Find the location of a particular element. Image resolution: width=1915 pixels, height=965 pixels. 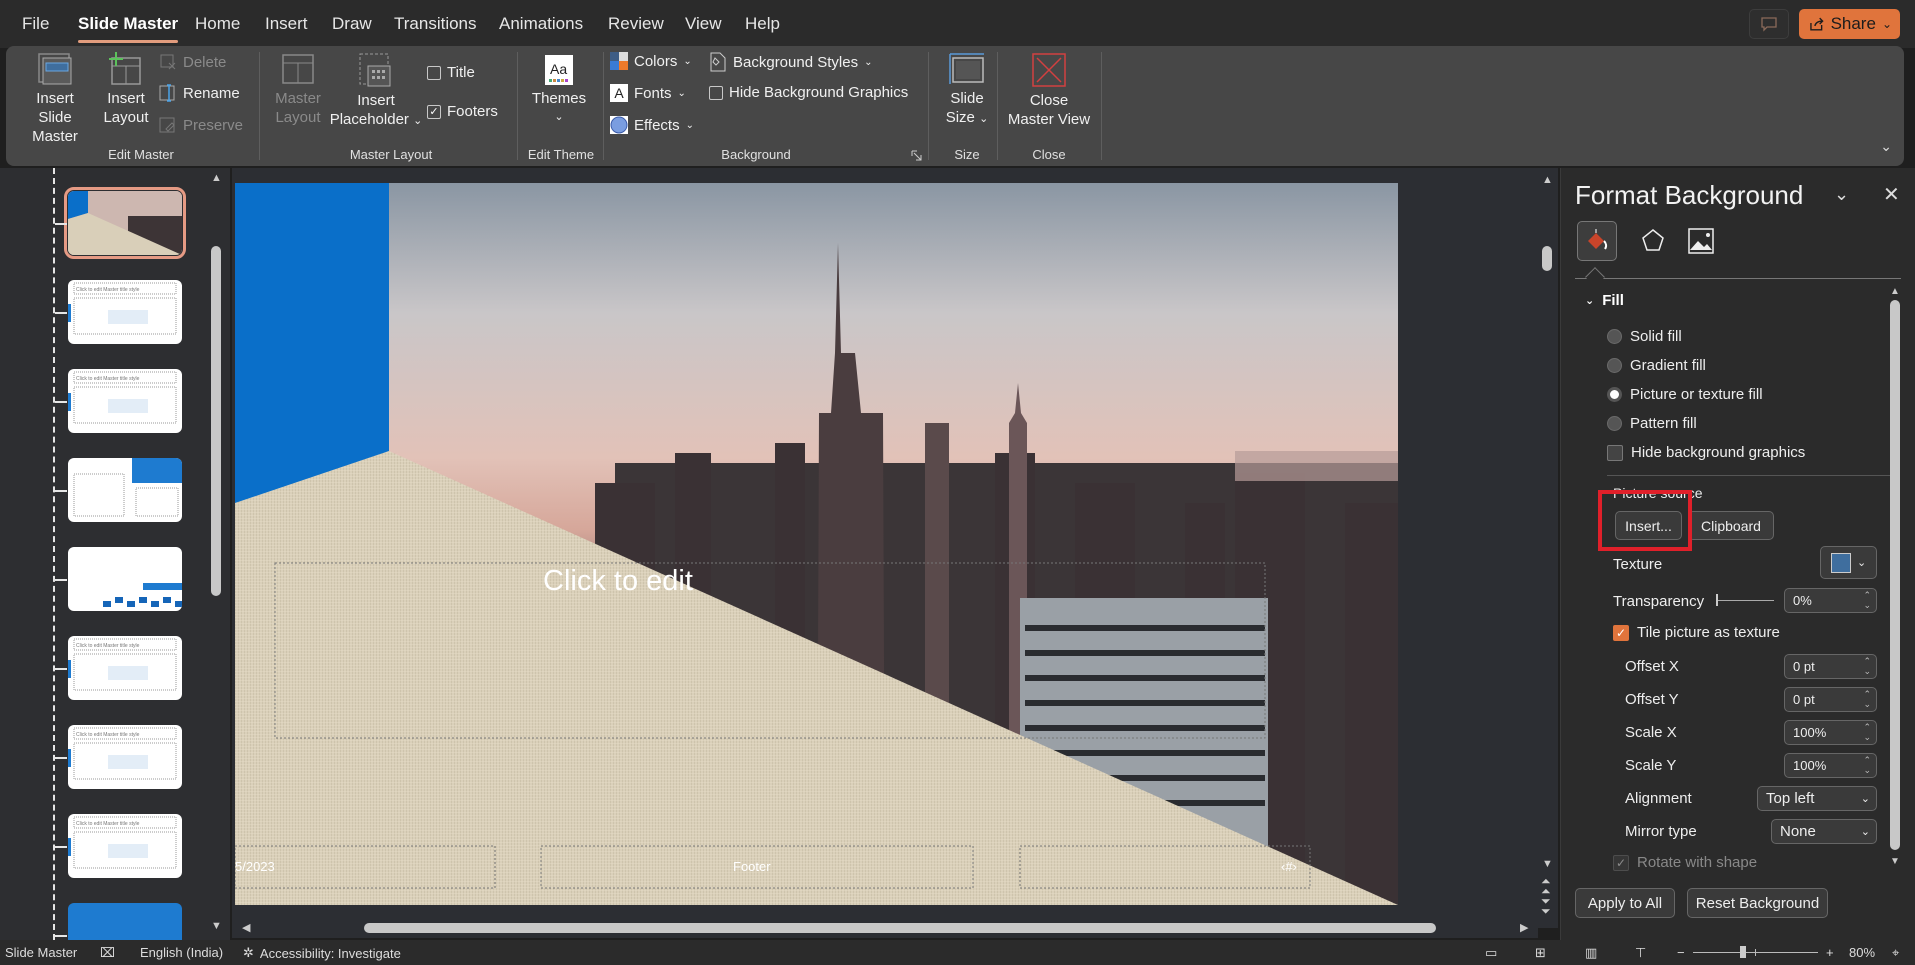

tab-slide-master: Slide Master is located at coordinates (128, 28).